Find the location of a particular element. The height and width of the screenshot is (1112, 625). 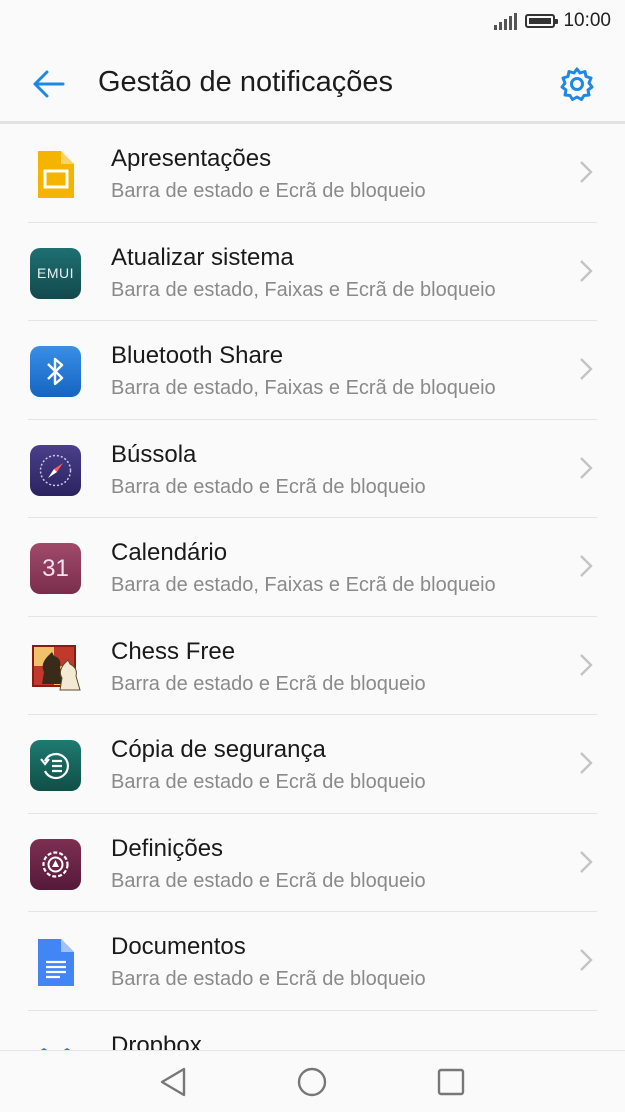

calendar-icon: 31 is located at coordinates (55, 568).